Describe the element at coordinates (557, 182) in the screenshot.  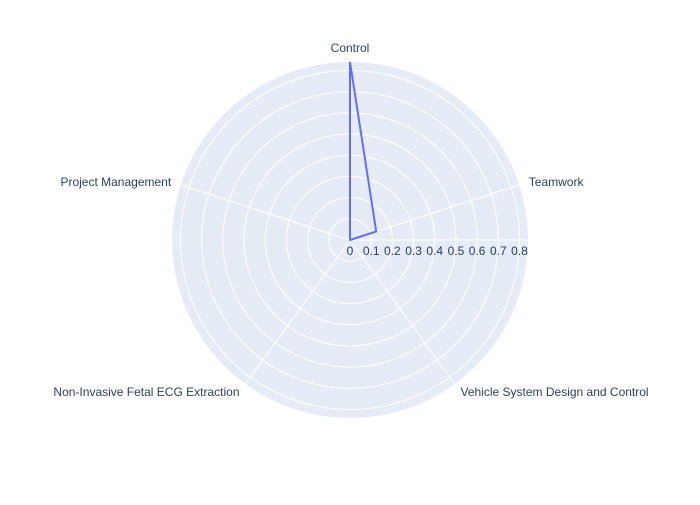
I see `axis-label: Teamwork` at that location.